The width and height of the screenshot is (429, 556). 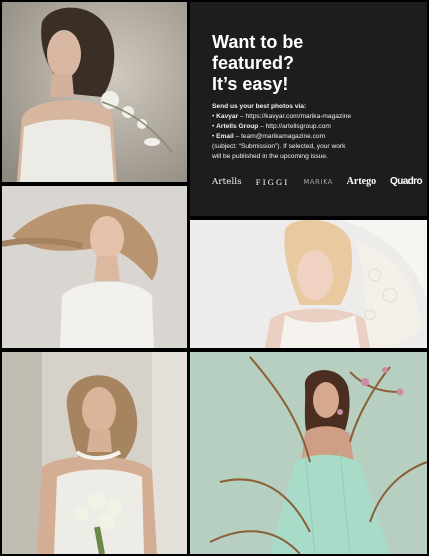 I want to click on channel-detail: – team@marikamagazine.com, so click(x=279, y=136).